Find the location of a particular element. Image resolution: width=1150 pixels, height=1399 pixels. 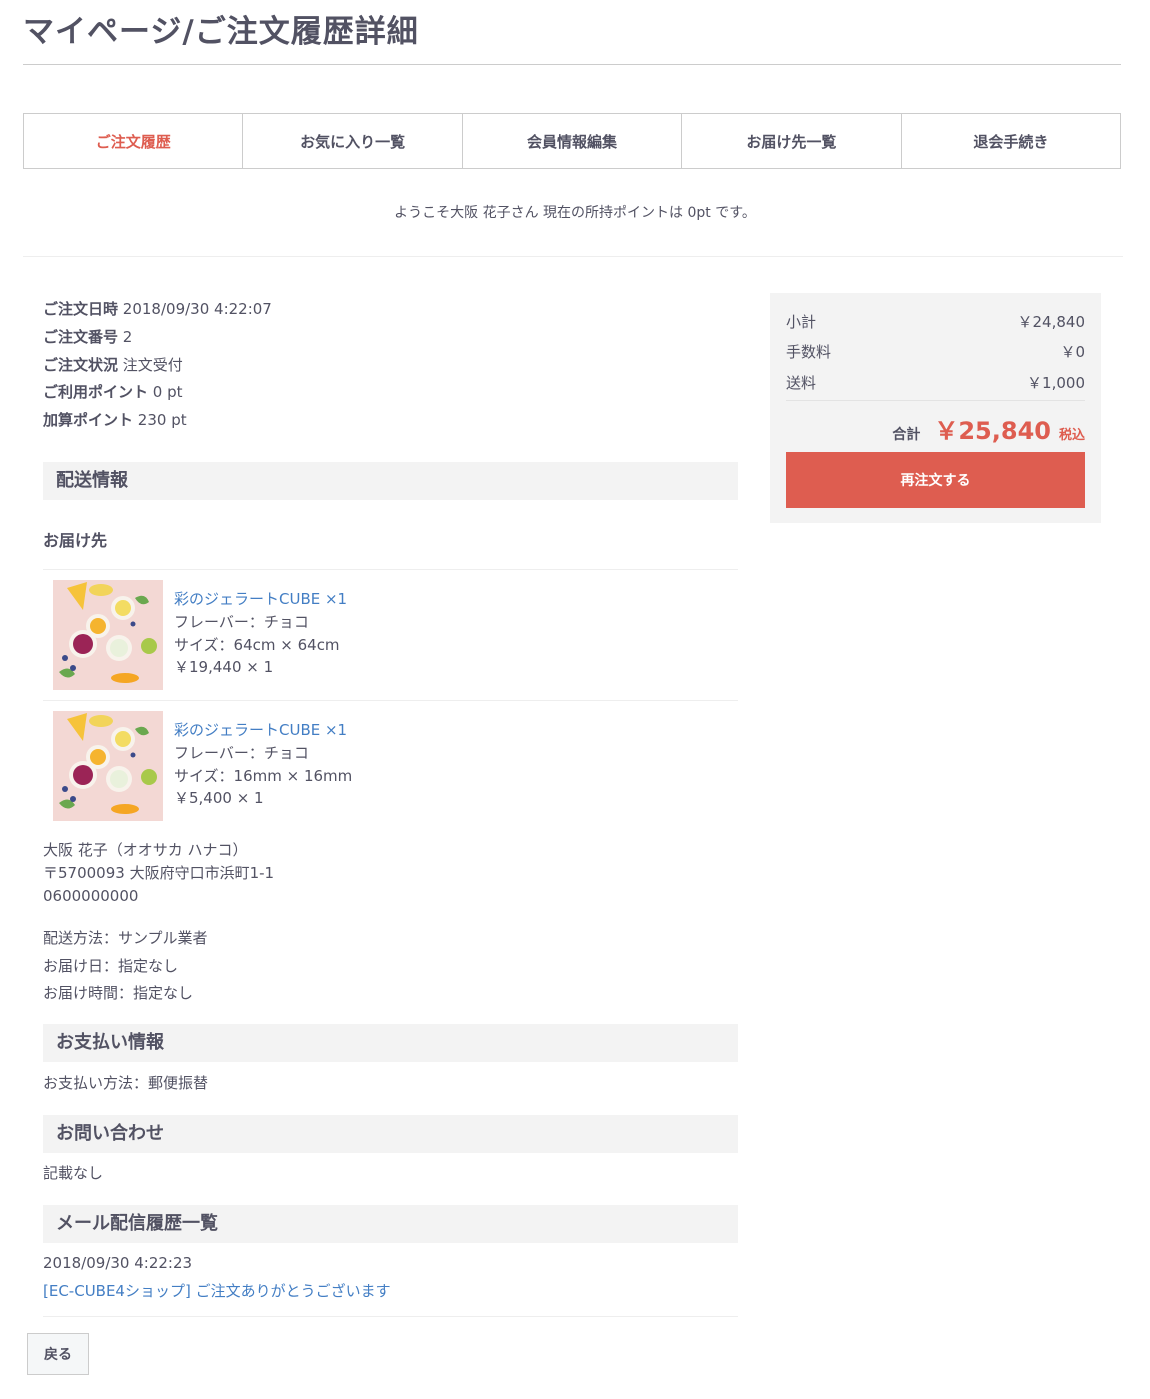

total-value: ￥25,840 is located at coordinates (992, 431).